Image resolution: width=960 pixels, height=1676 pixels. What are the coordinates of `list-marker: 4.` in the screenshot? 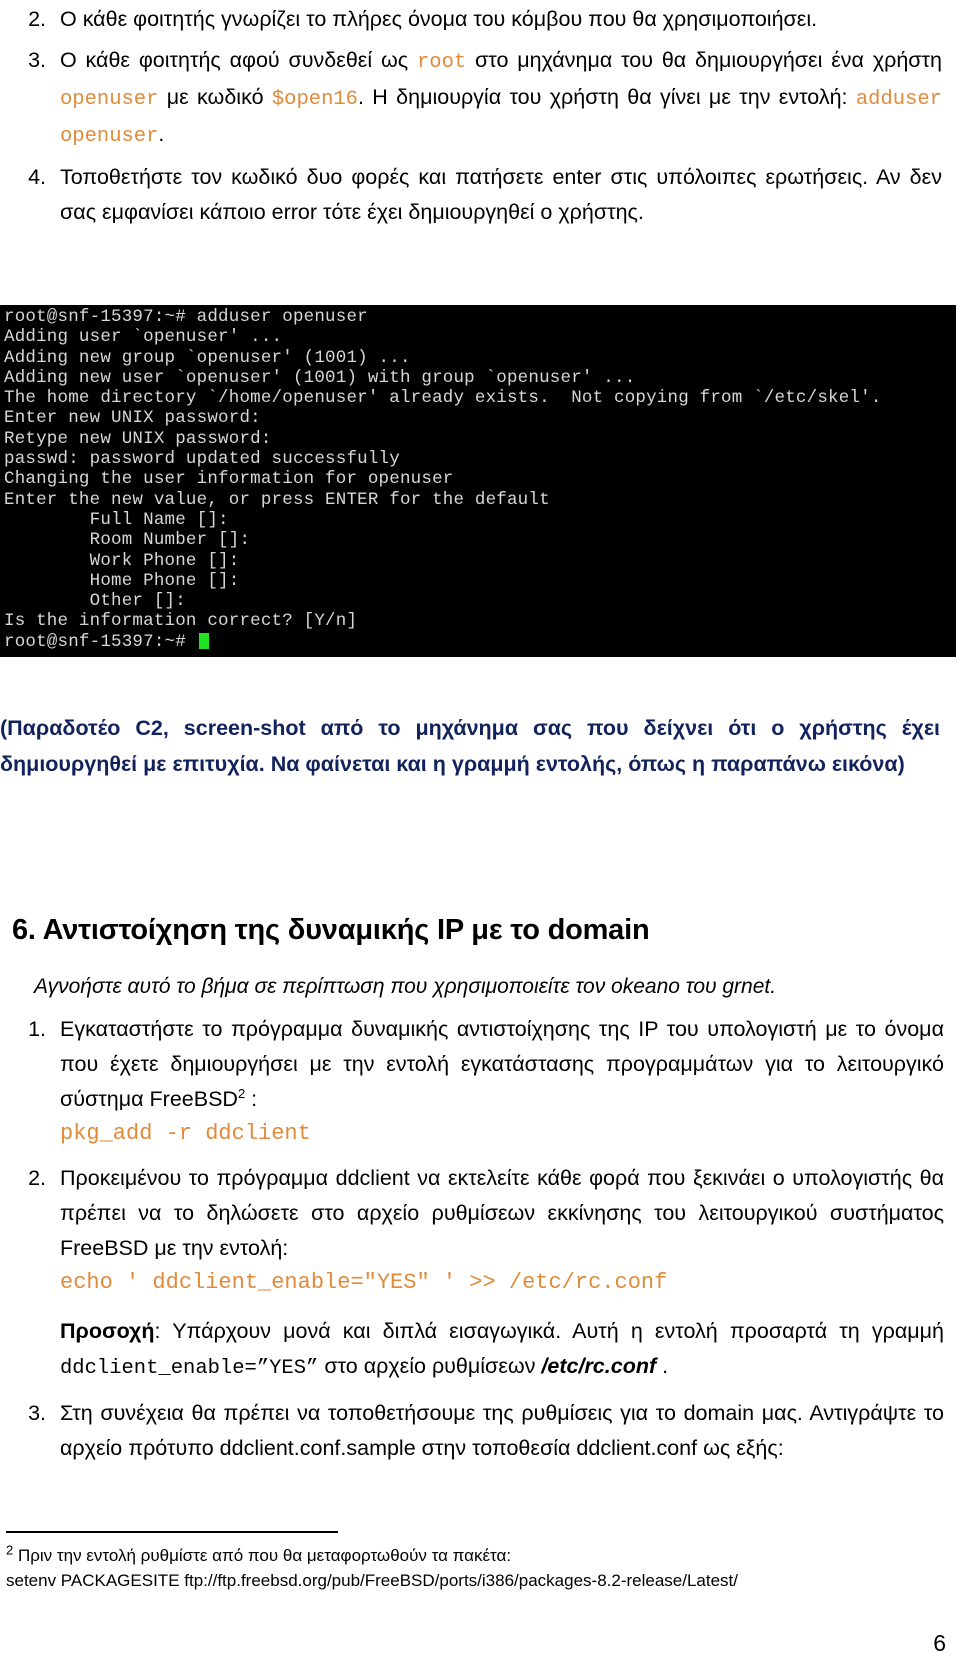 It's located at (37, 177).